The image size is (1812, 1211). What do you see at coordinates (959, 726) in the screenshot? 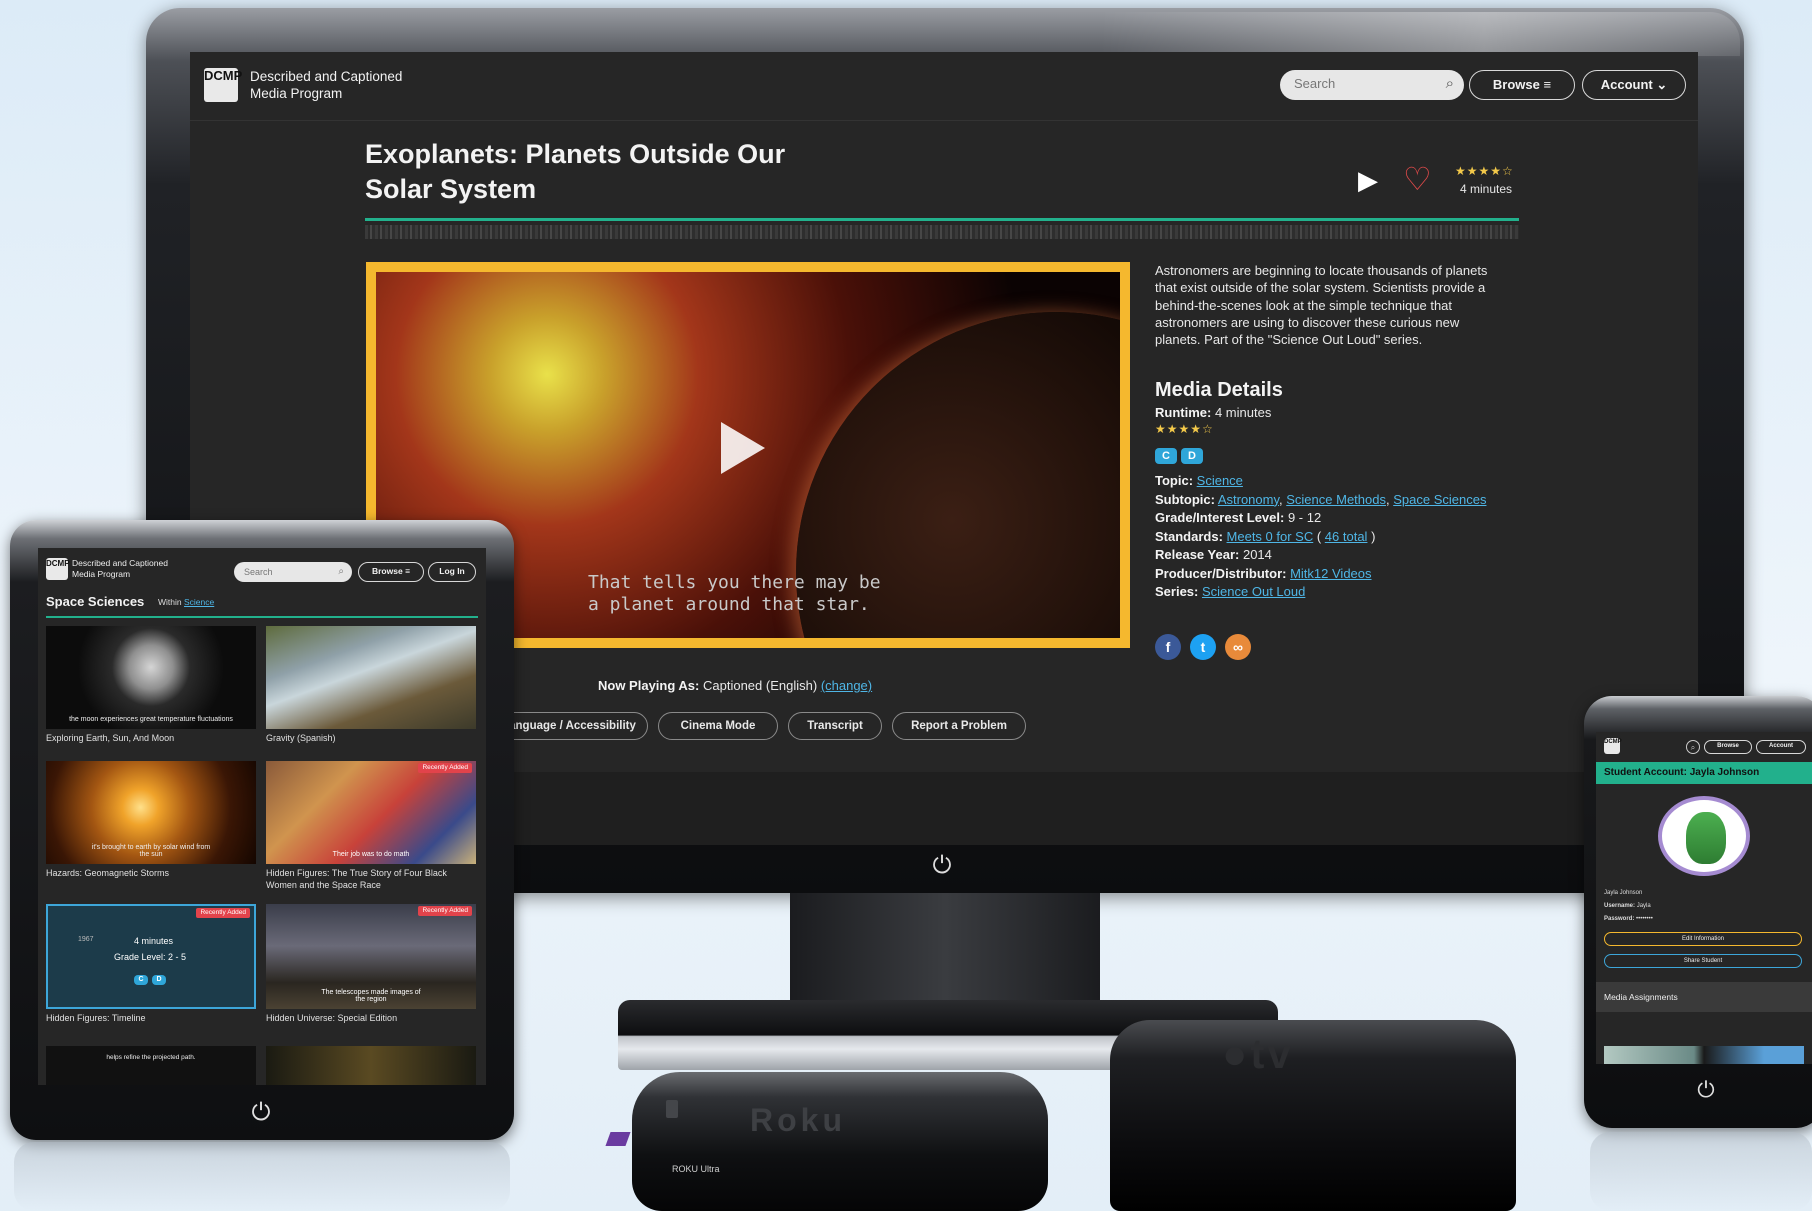
I see `report-problem-button: Report a Problem` at bounding box center [959, 726].